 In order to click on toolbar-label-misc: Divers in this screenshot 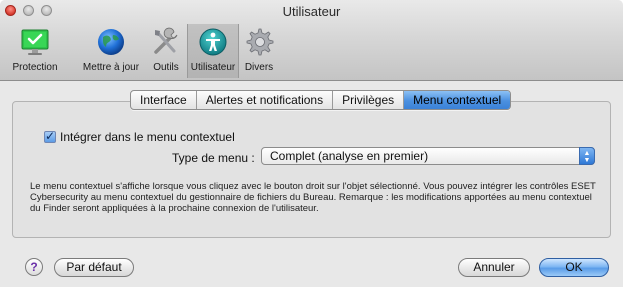, I will do `click(259, 67)`.